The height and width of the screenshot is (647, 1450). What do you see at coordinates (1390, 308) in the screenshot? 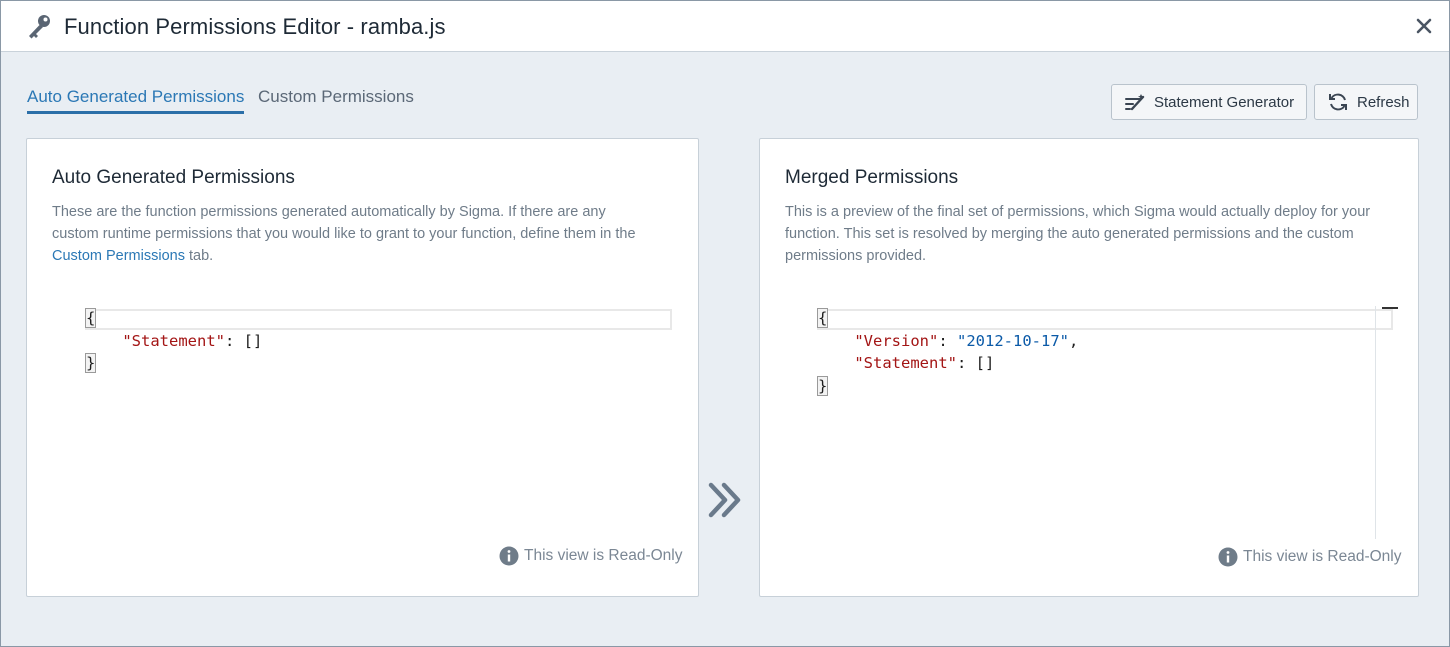
I see `overview-ruler-marker` at bounding box center [1390, 308].